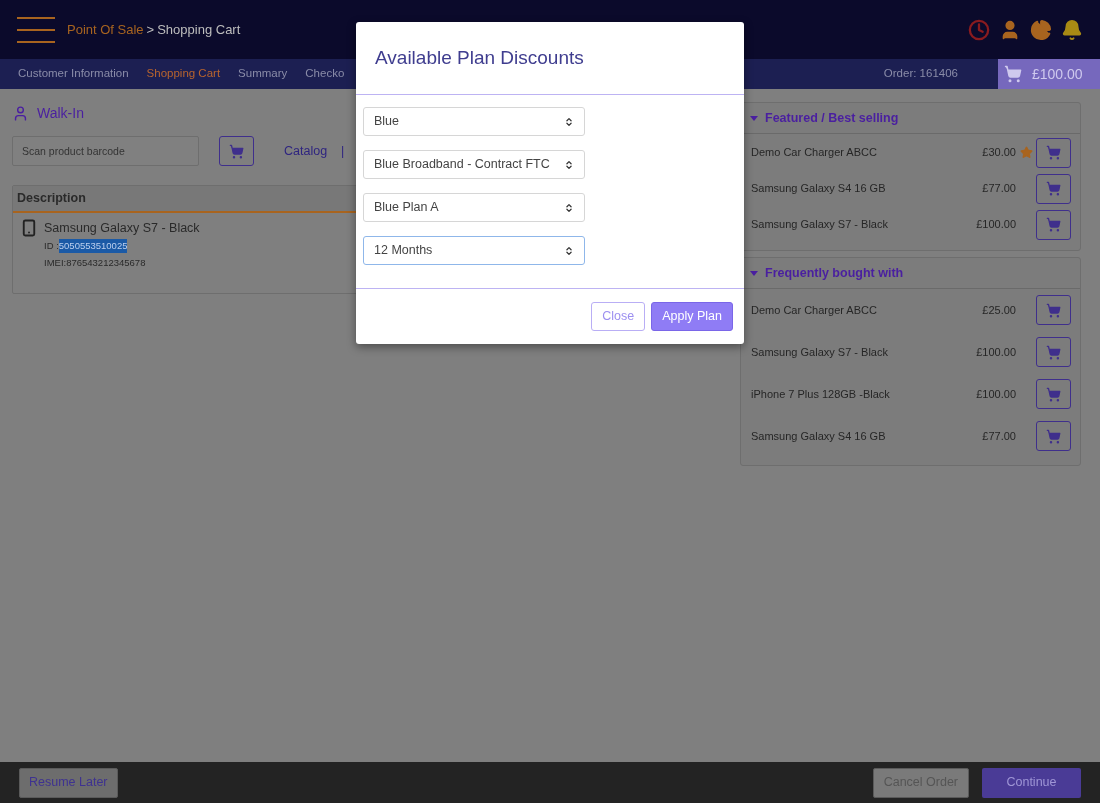 This screenshot has height=803, width=1100. What do you see at coordinates (29, 228) in the screenshot?
I see `phone-icon` at bounding box center [29, 228].